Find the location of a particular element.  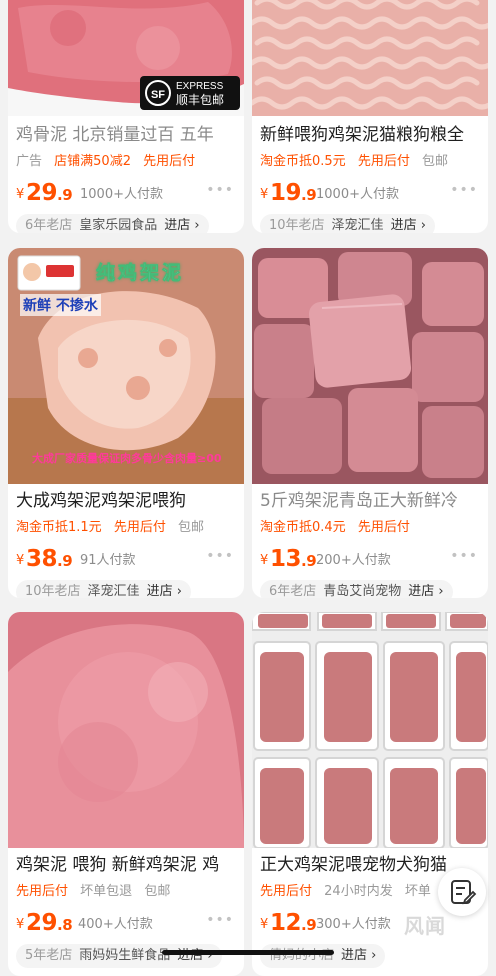

product-tags: 淘金币抵1.1元 先用后付 包邮 is located at coordinates (127, 528).